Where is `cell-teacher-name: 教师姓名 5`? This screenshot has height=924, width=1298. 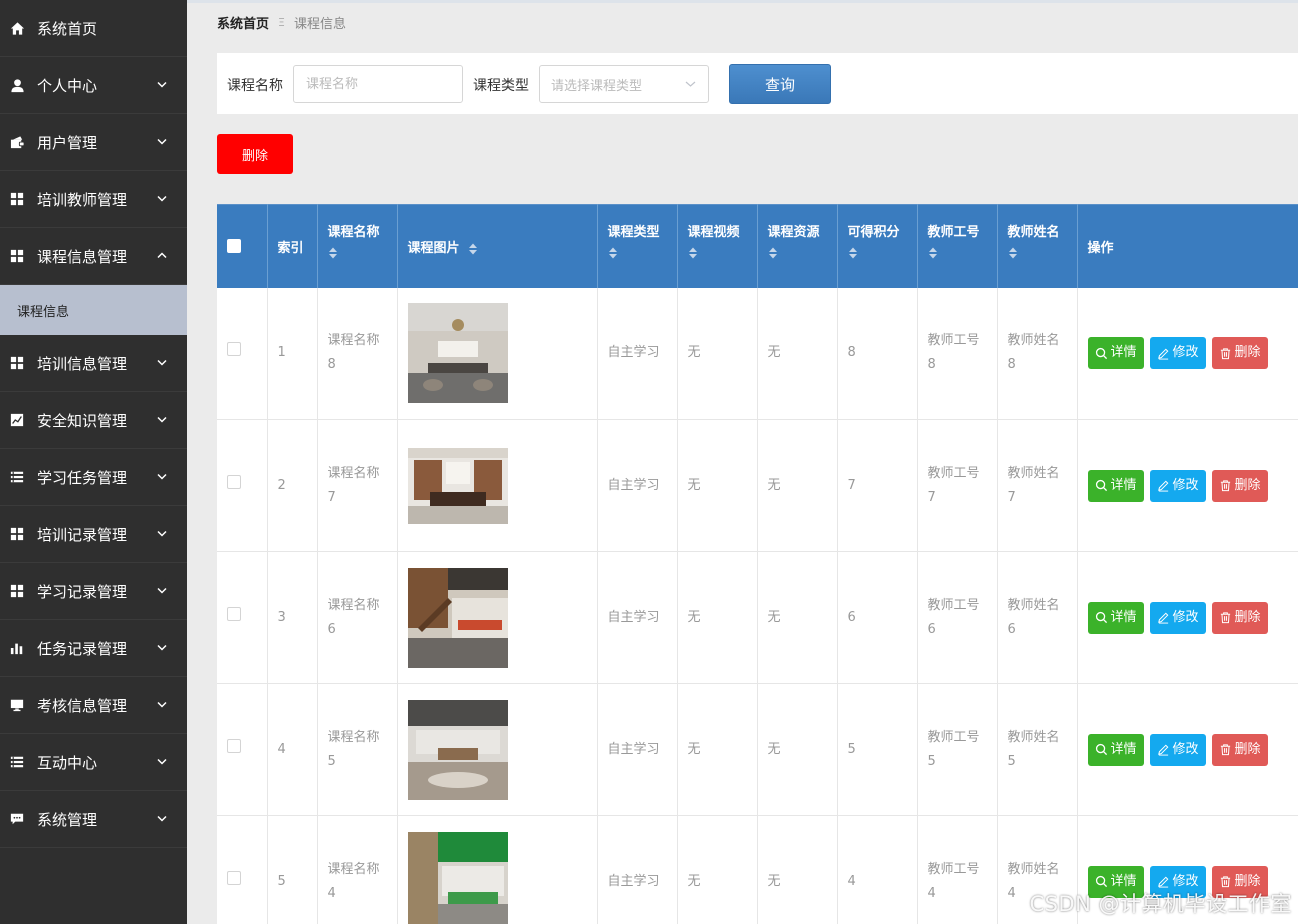
cell-teacher-name: 教师姓名 5 is located at coordinates (1037, 749).